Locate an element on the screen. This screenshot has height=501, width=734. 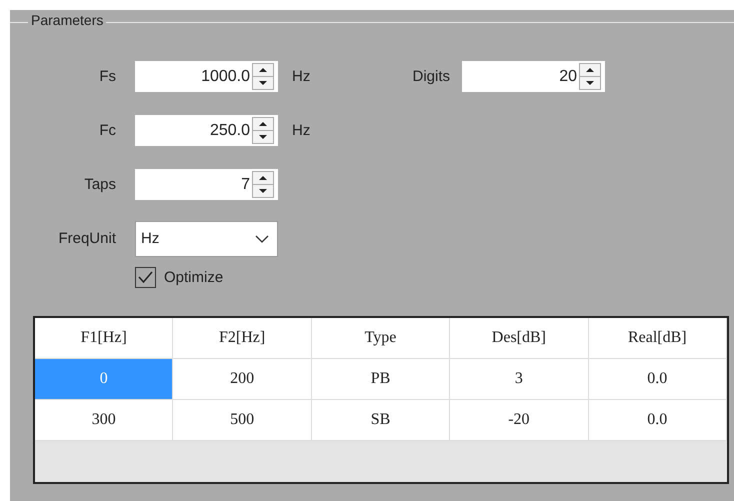
field-label: Fc is located at coordinates (107, 130).